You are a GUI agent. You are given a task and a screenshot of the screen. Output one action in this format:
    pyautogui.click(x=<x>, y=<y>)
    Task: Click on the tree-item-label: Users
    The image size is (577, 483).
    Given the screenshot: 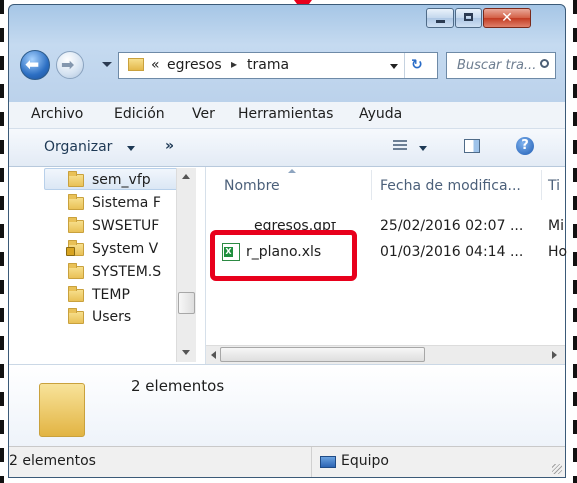 What is the action you would take?
    pyautogui.click(x=112, y=317)
    